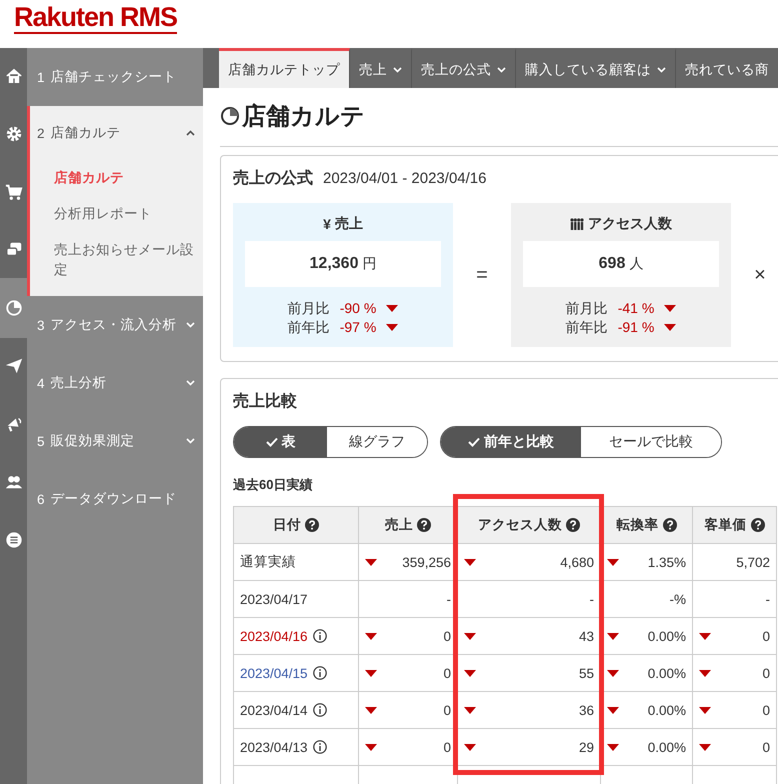 The image size is (778, 784). I want to click on date-cell: 2023/04/14, so click(296, 710).